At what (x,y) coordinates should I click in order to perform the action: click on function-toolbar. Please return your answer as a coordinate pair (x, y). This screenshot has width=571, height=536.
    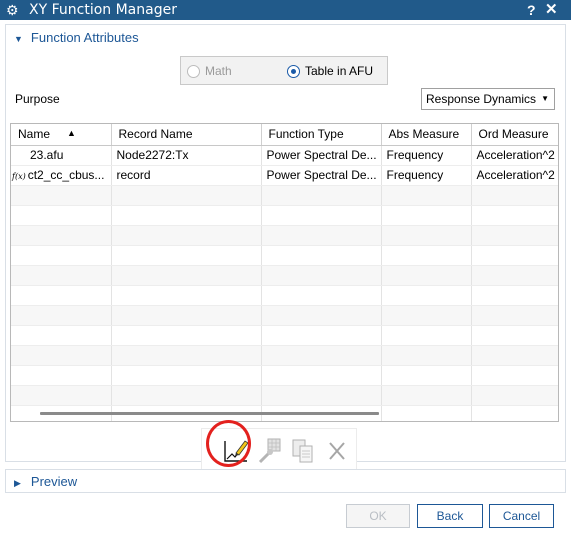
    Looking at the image, I should click on (279, 450).